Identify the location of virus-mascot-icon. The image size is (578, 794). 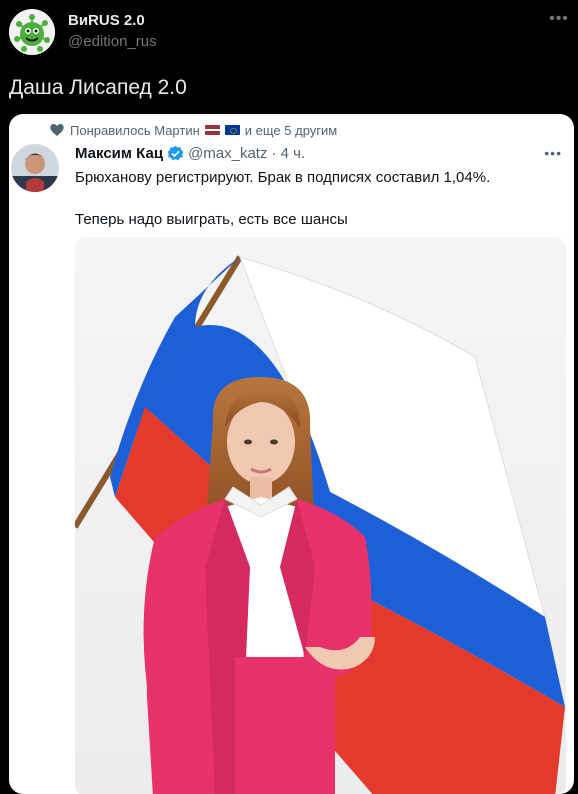
(32, 32).